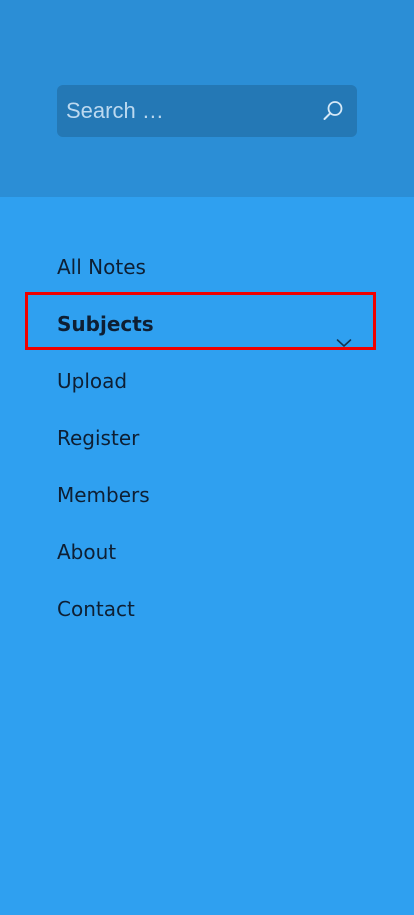 Image resolution: width=414 pixels, height=915 pixels. What do you see at coordinates (87, 552) in the screenshot?
I see `nav-item-label: About` at bounding box center [87, 552].